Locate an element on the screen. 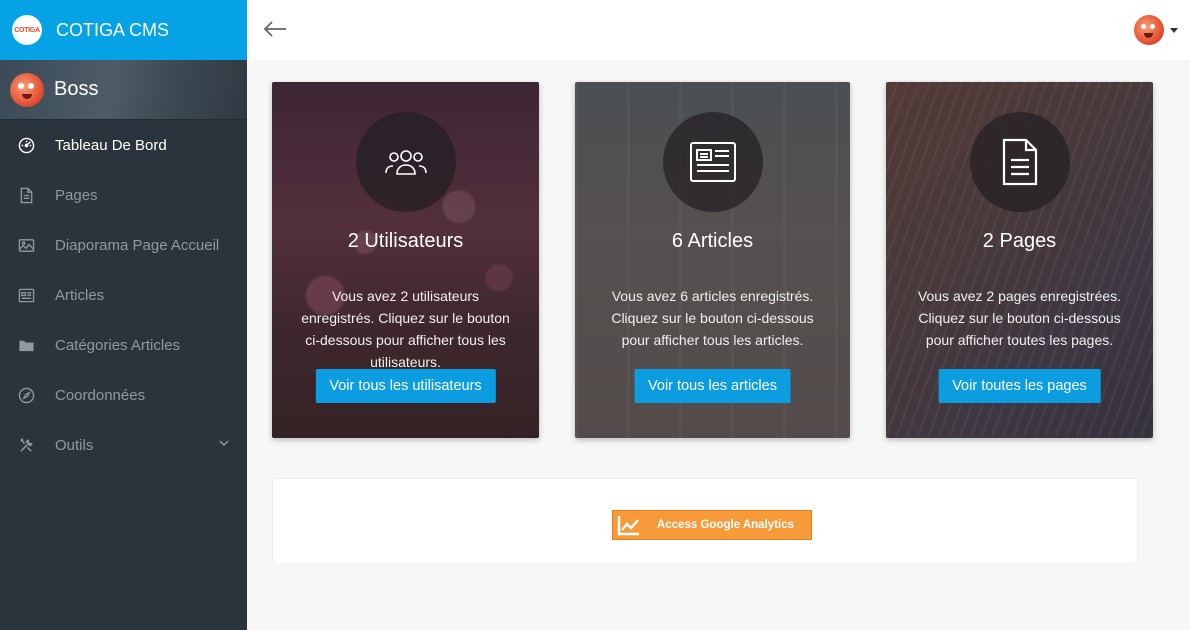  caret-down-icon is located at coordinates (1174, 30).